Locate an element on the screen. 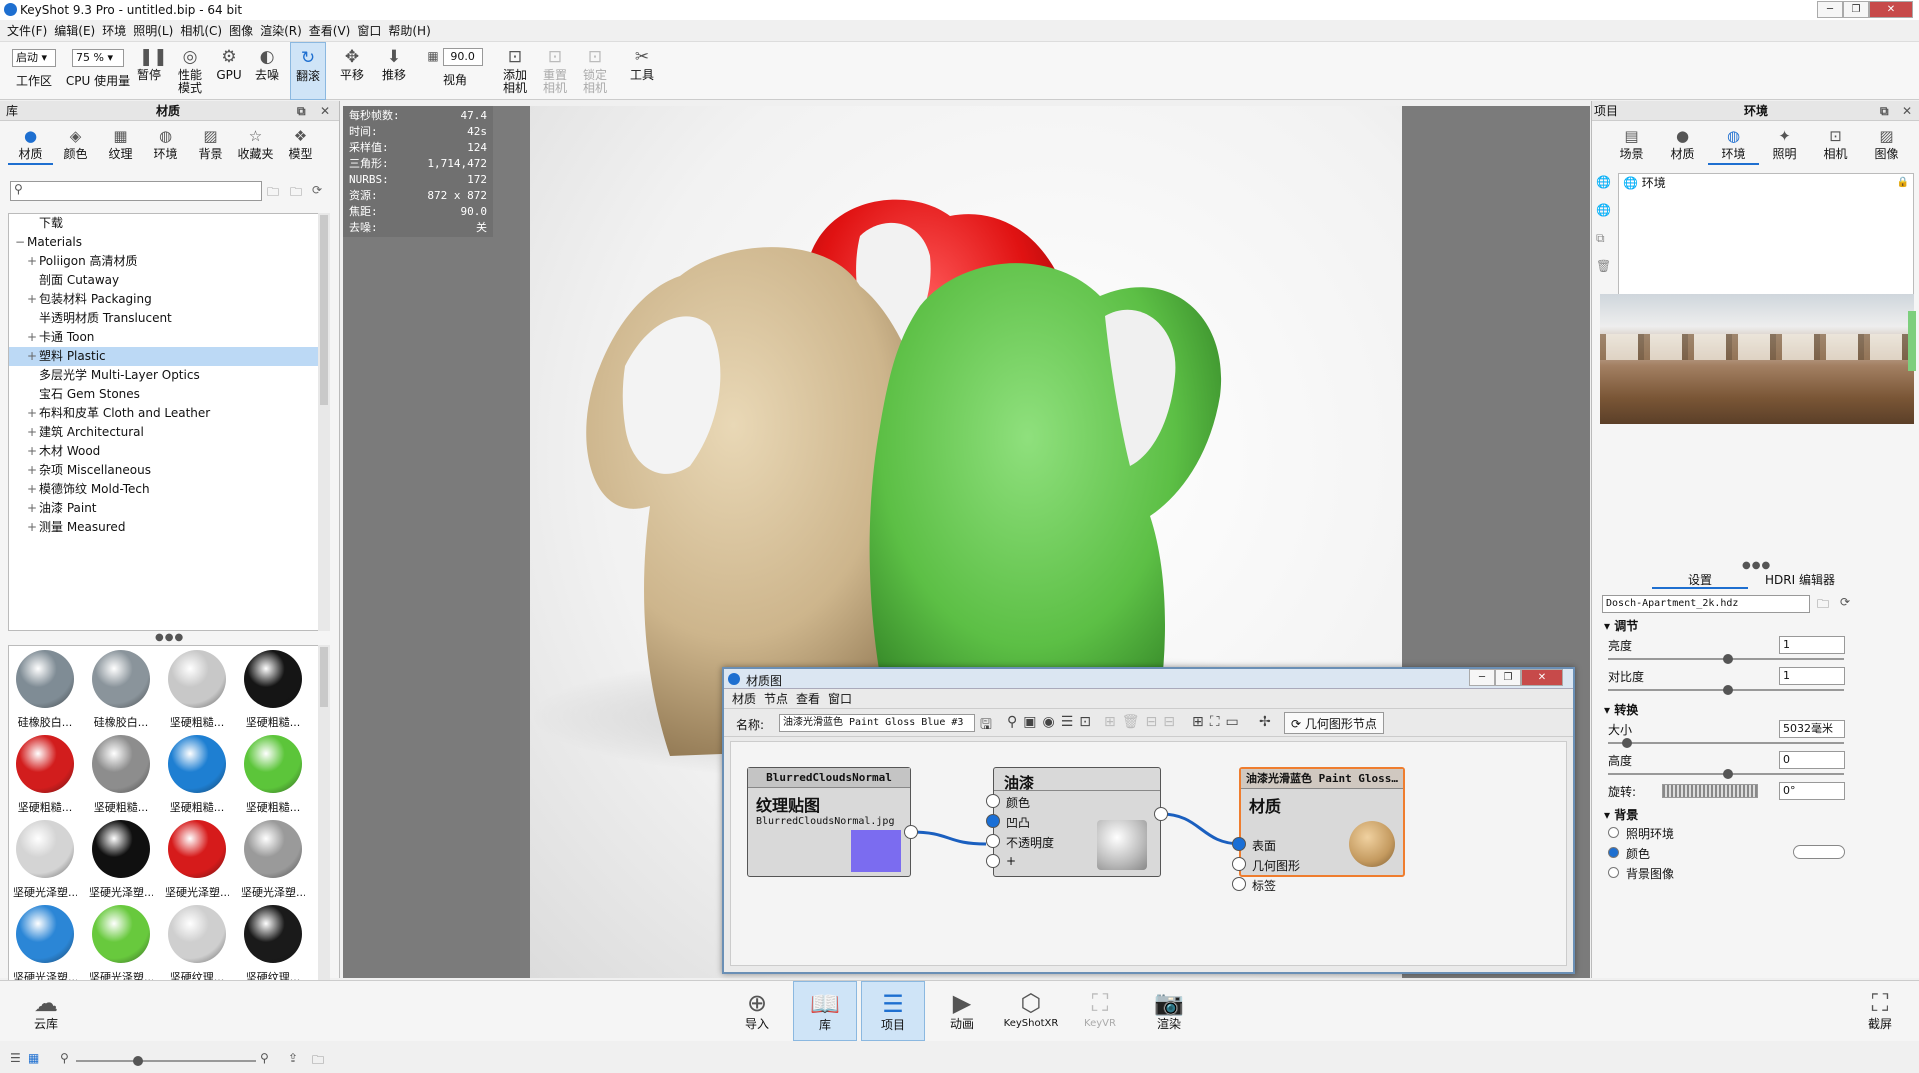  tree-item: + 卡通 Toon is located at coordinates (169, 337).